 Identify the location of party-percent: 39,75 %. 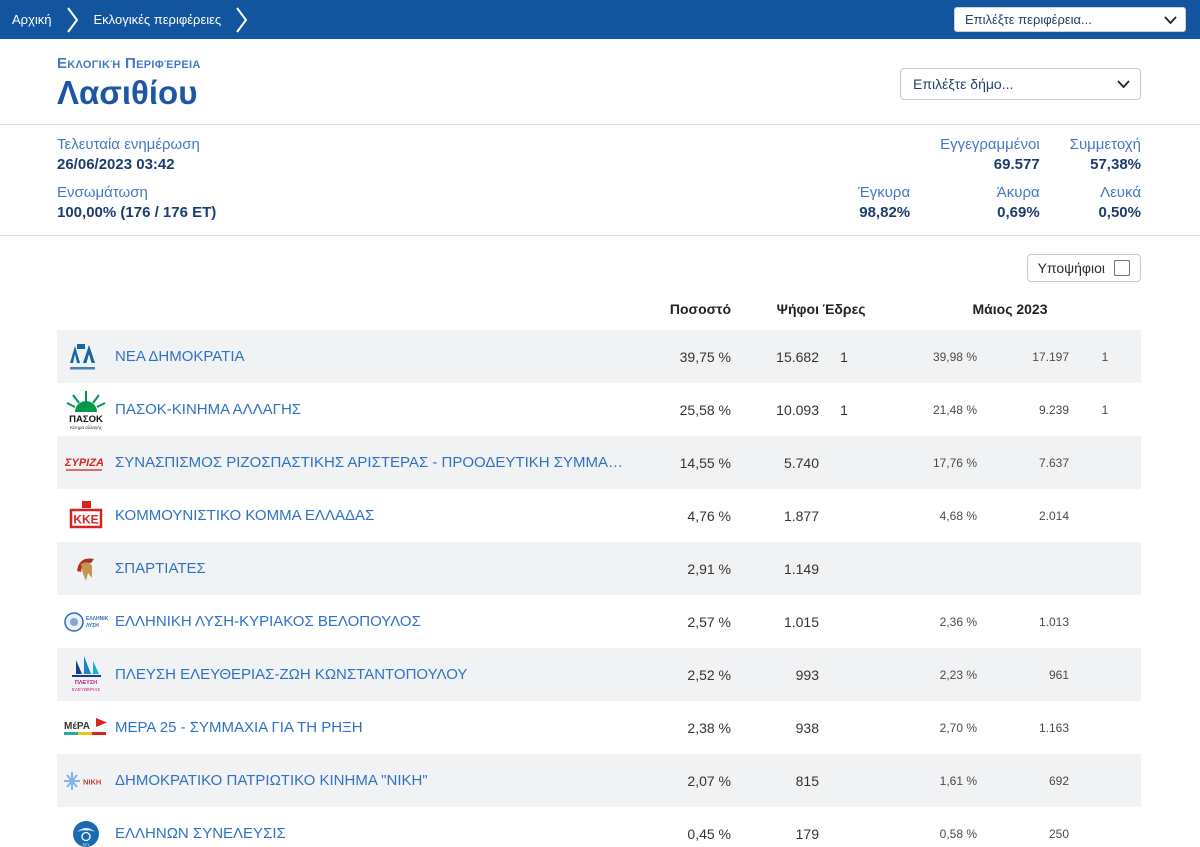
(705, 356).